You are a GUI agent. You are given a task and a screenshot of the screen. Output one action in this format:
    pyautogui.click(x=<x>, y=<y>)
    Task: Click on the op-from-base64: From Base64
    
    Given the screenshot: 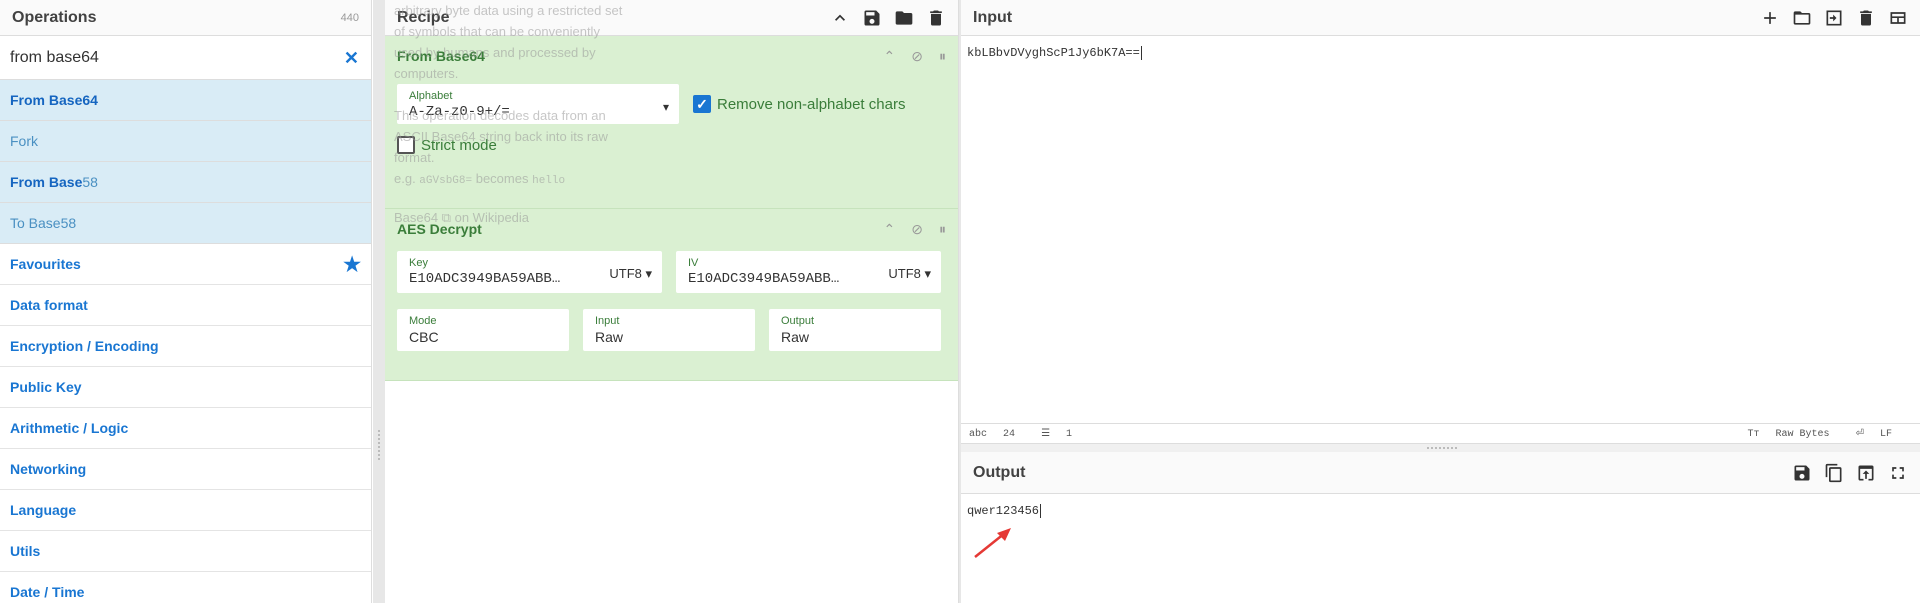 What is the action you would take?
    pyautogui.click(x=185, y=100)
    